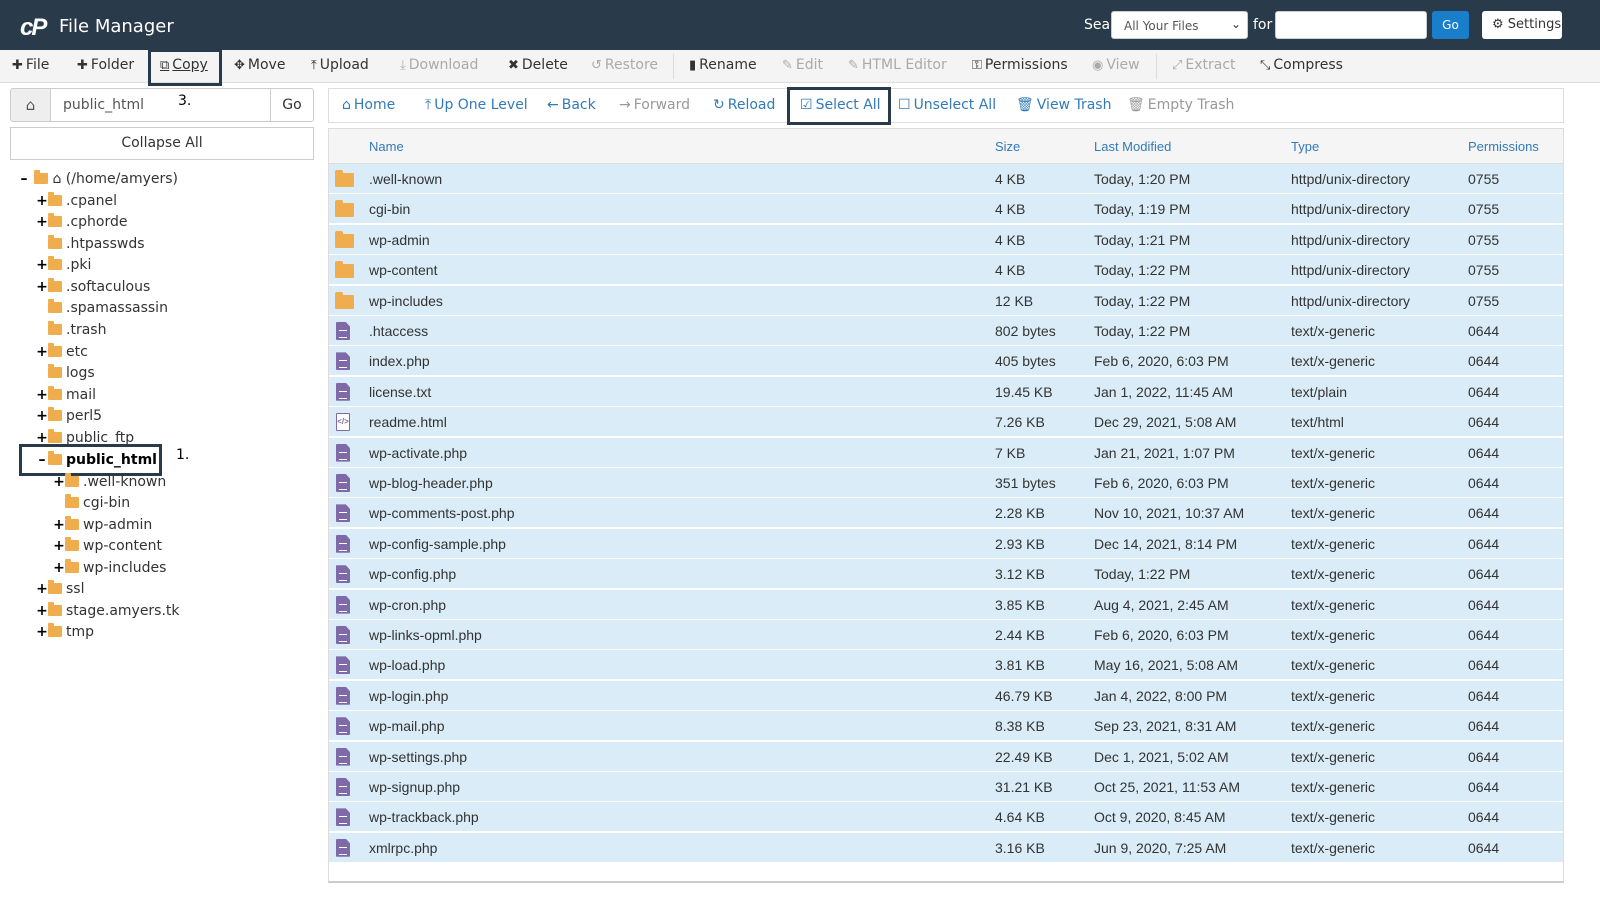 The height and width of the screenshot is (900, 1600). I want to click on reload-button: ↻ Reload, so click(744, 106).